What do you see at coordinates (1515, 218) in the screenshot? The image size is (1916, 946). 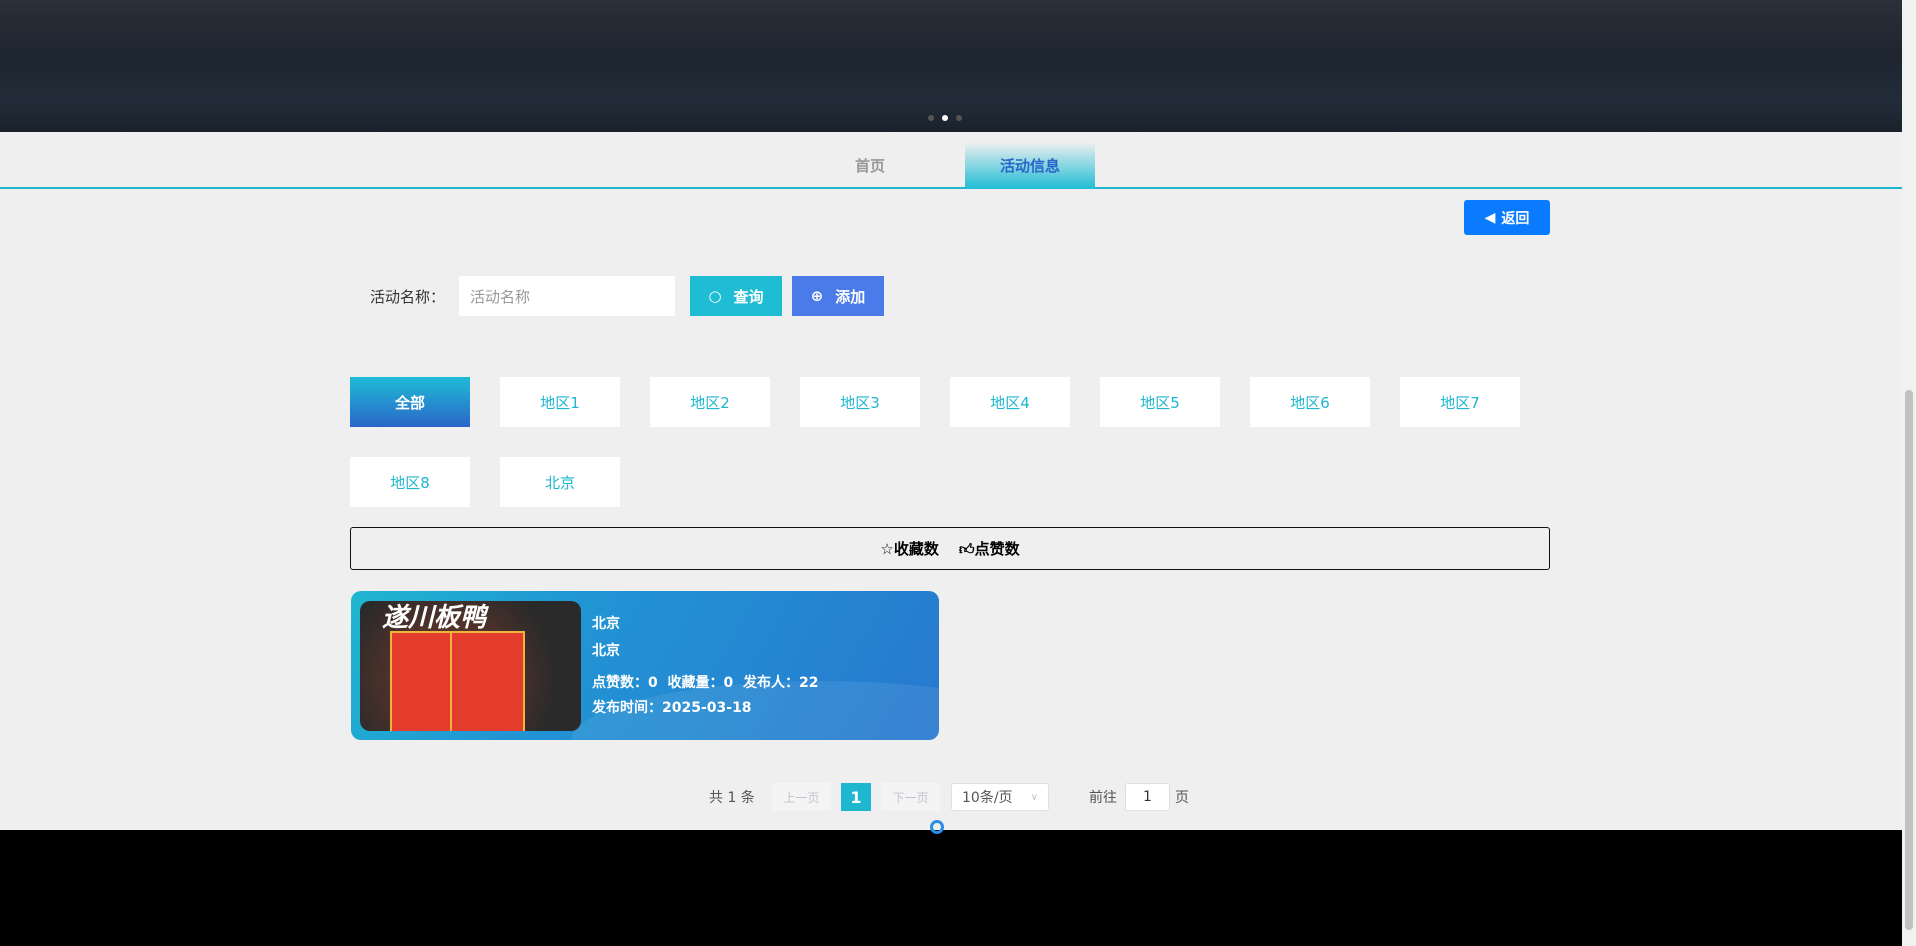 I see `back-label: 返回` at bounding box center [1515, 218].